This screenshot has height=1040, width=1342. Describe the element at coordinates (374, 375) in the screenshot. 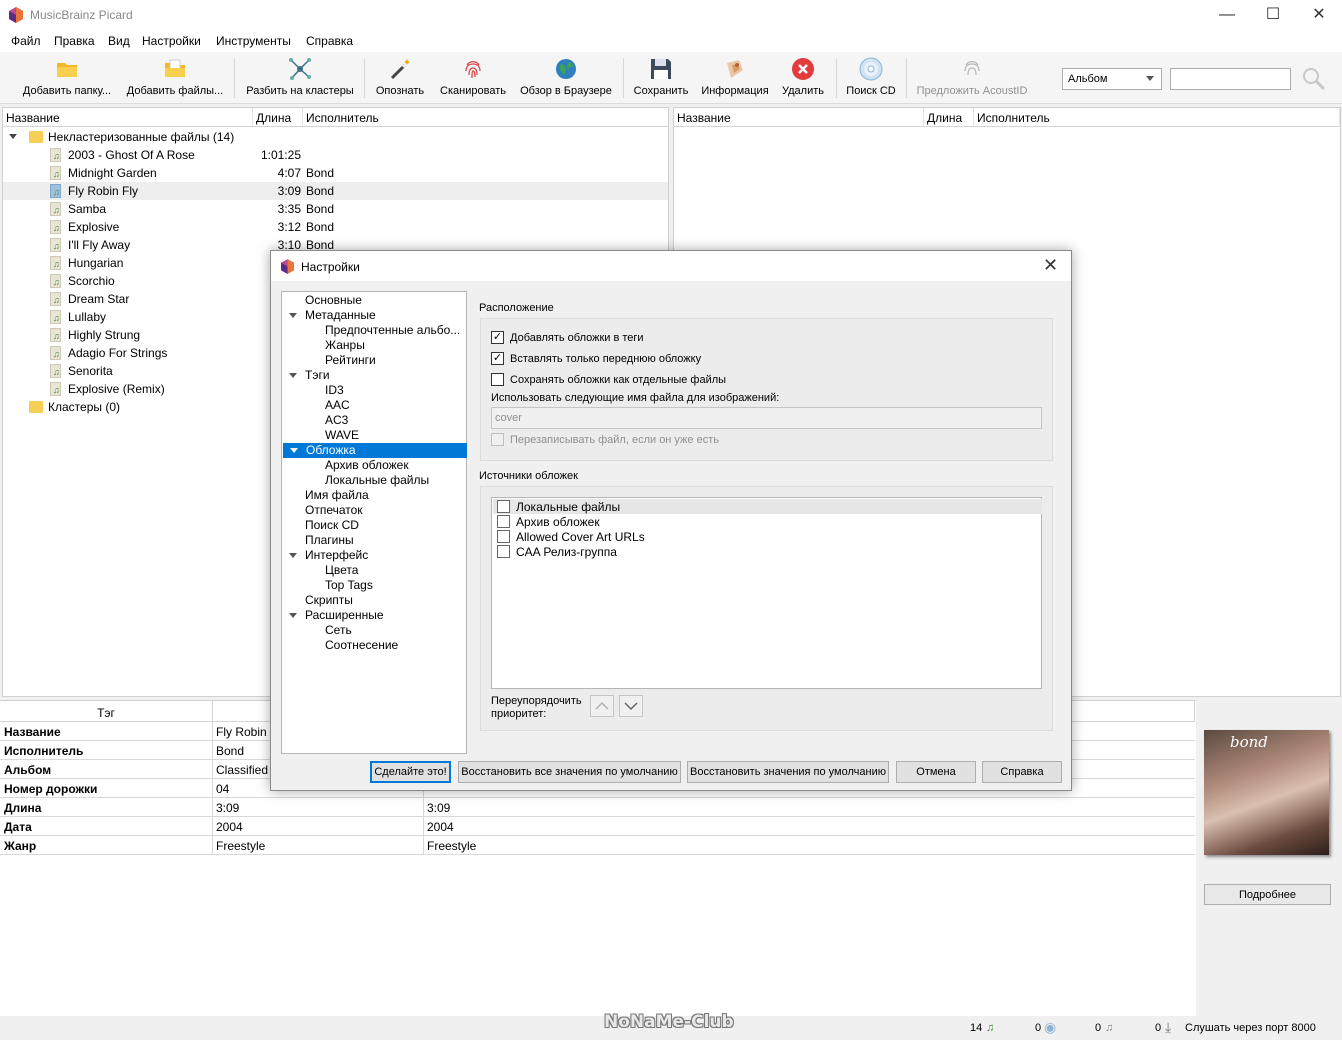

I see `settings-tree-item: Тэги` at that location.